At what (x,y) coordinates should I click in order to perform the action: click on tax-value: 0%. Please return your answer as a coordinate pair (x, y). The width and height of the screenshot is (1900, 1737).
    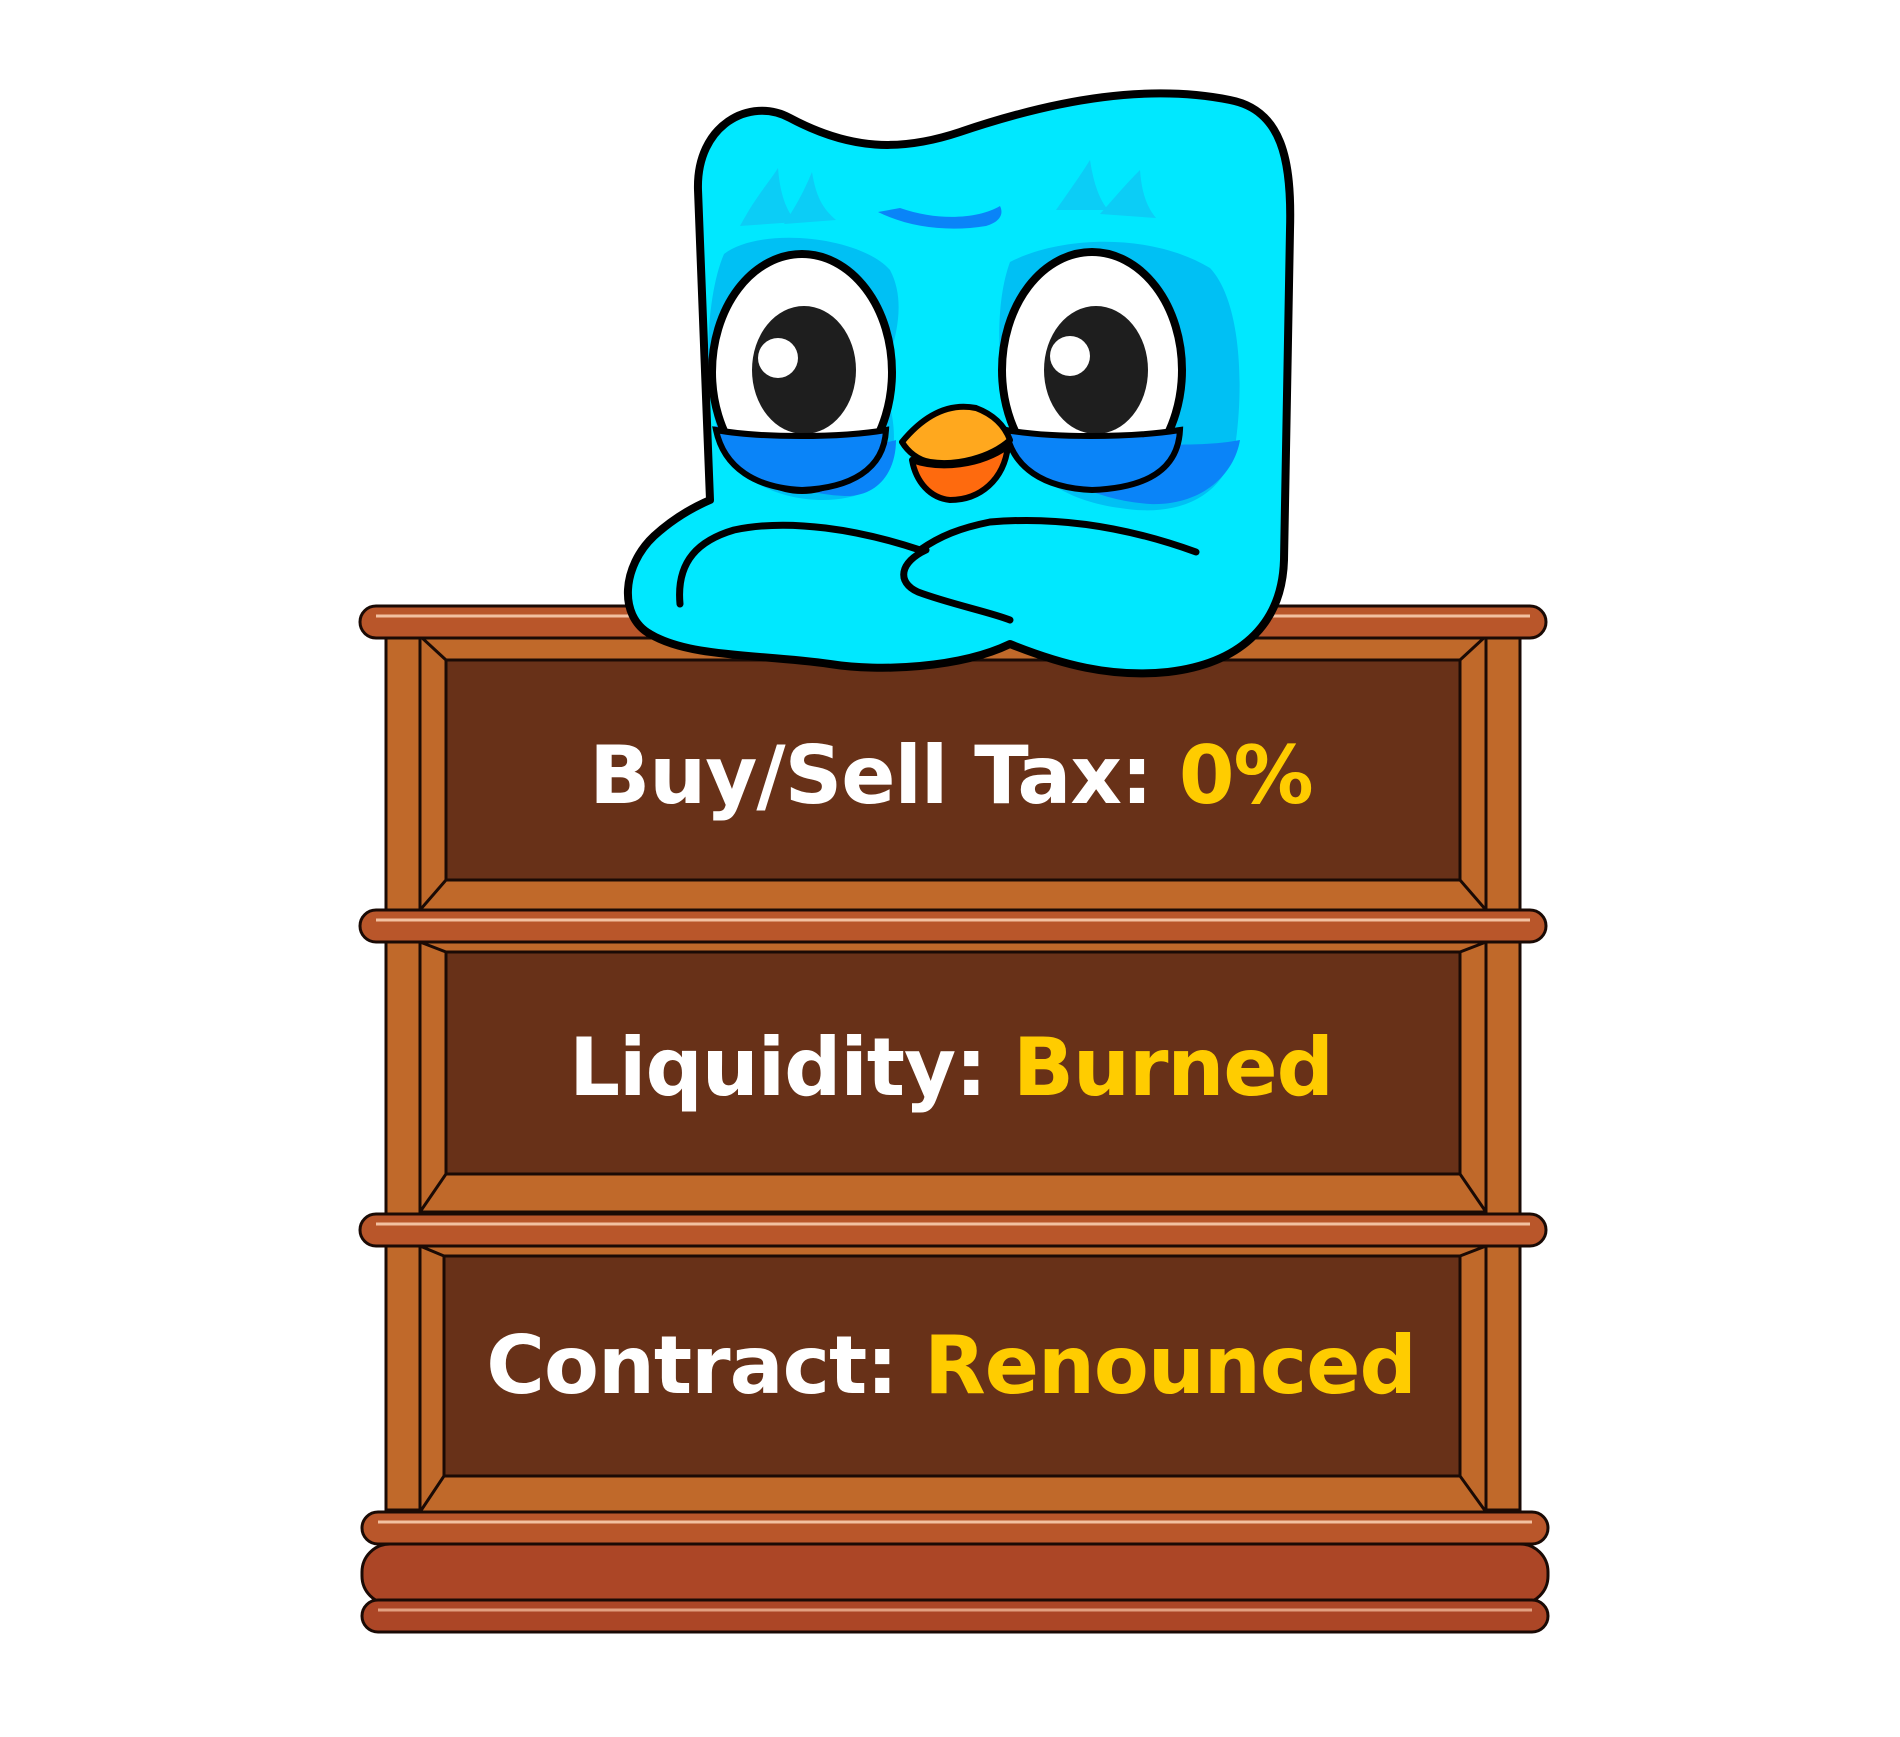
    Looking at the image, I should click on (1246, 775).